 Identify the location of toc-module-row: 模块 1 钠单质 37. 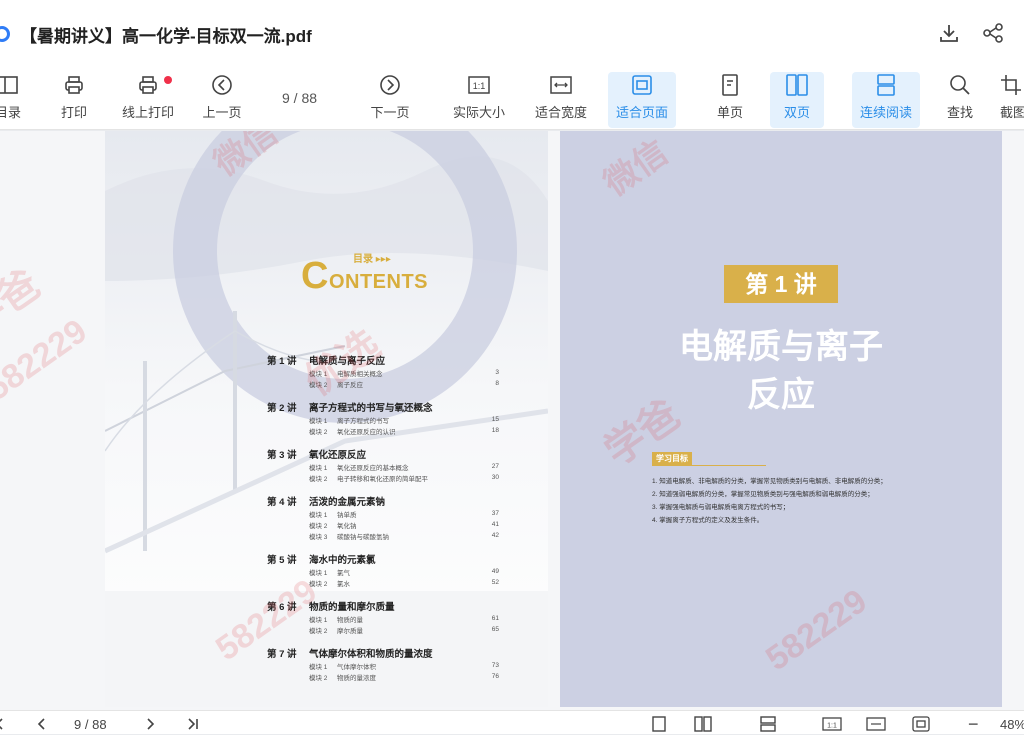
(383, 513).